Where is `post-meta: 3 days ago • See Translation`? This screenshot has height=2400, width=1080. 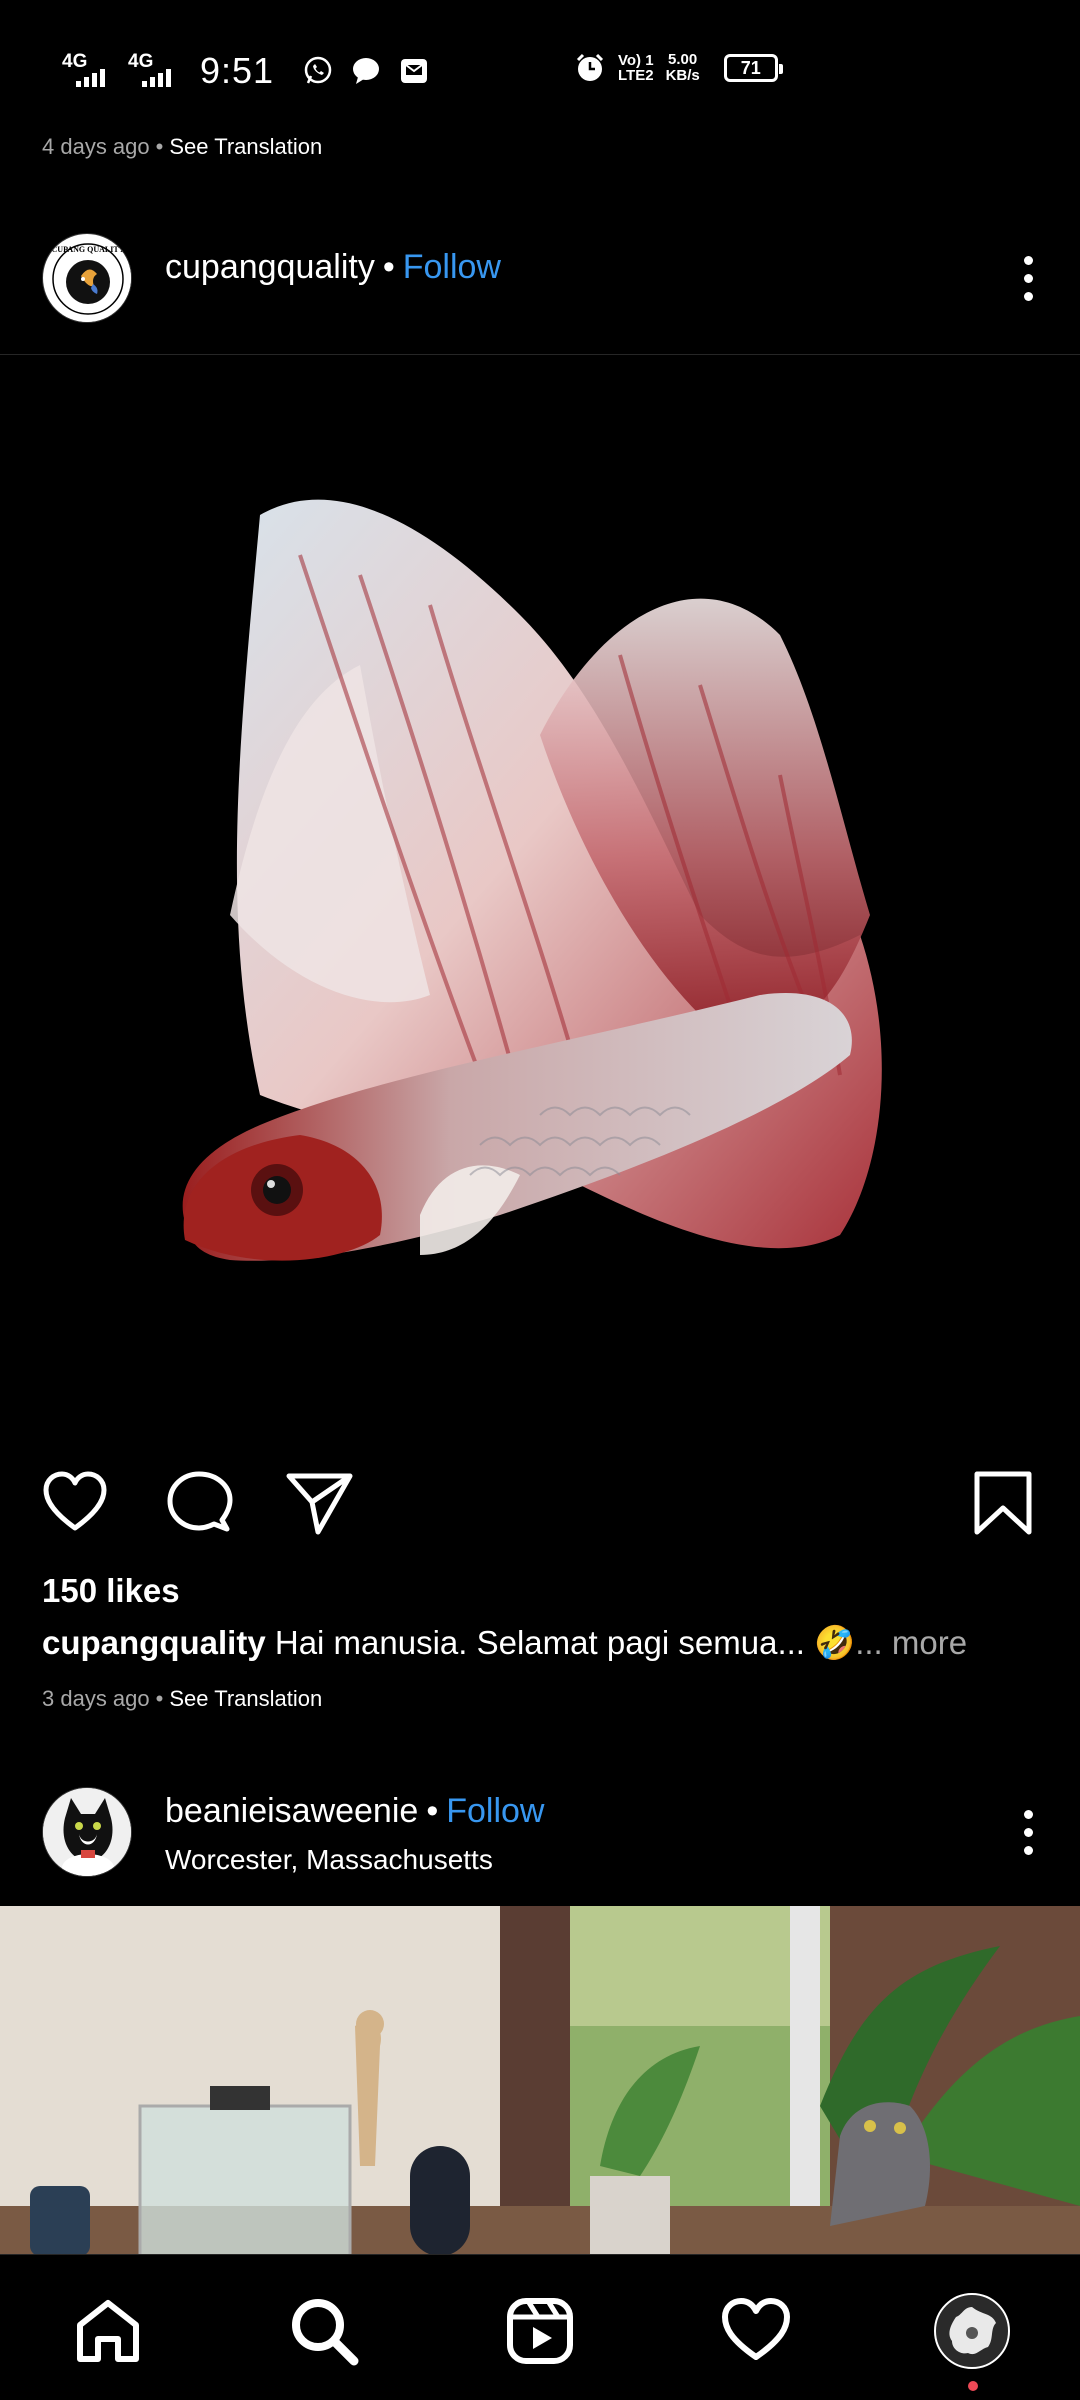
post-meta: 3 days ago • See Translation is located at coordinates (182, 1699).